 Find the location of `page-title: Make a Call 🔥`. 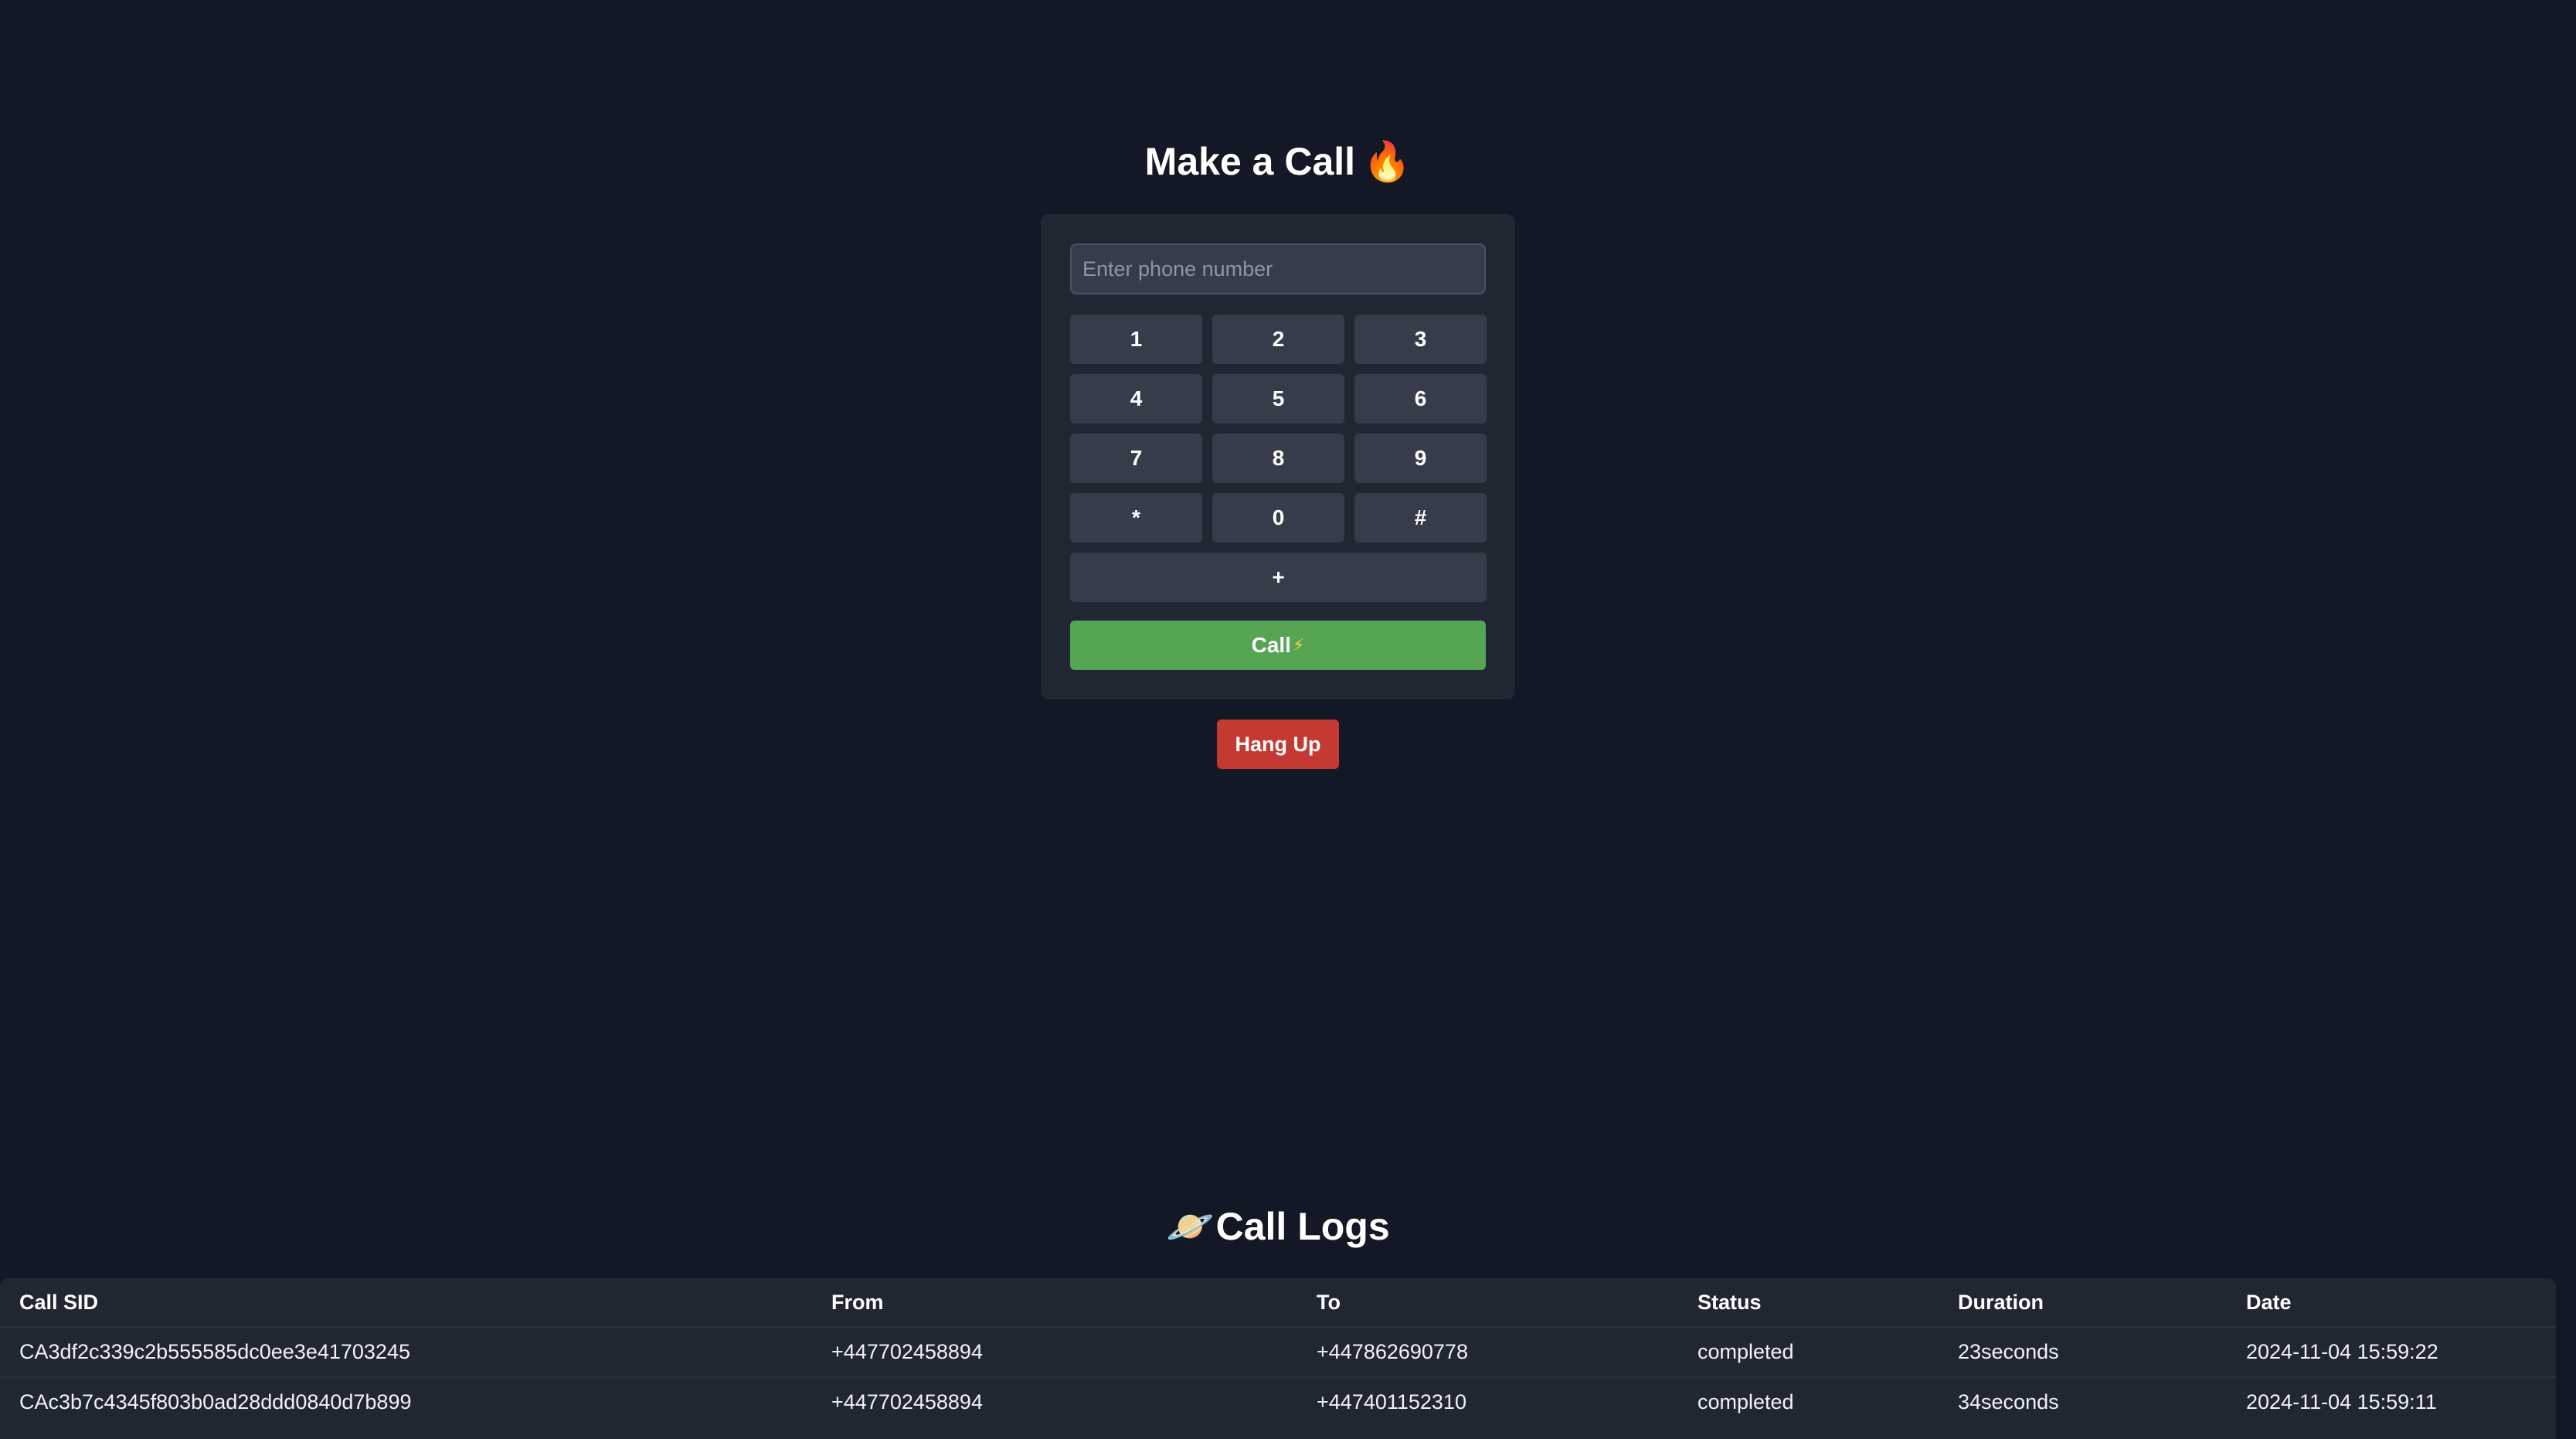

page-title: Make a Call 🔥 is located at coordinates (1278, 161).